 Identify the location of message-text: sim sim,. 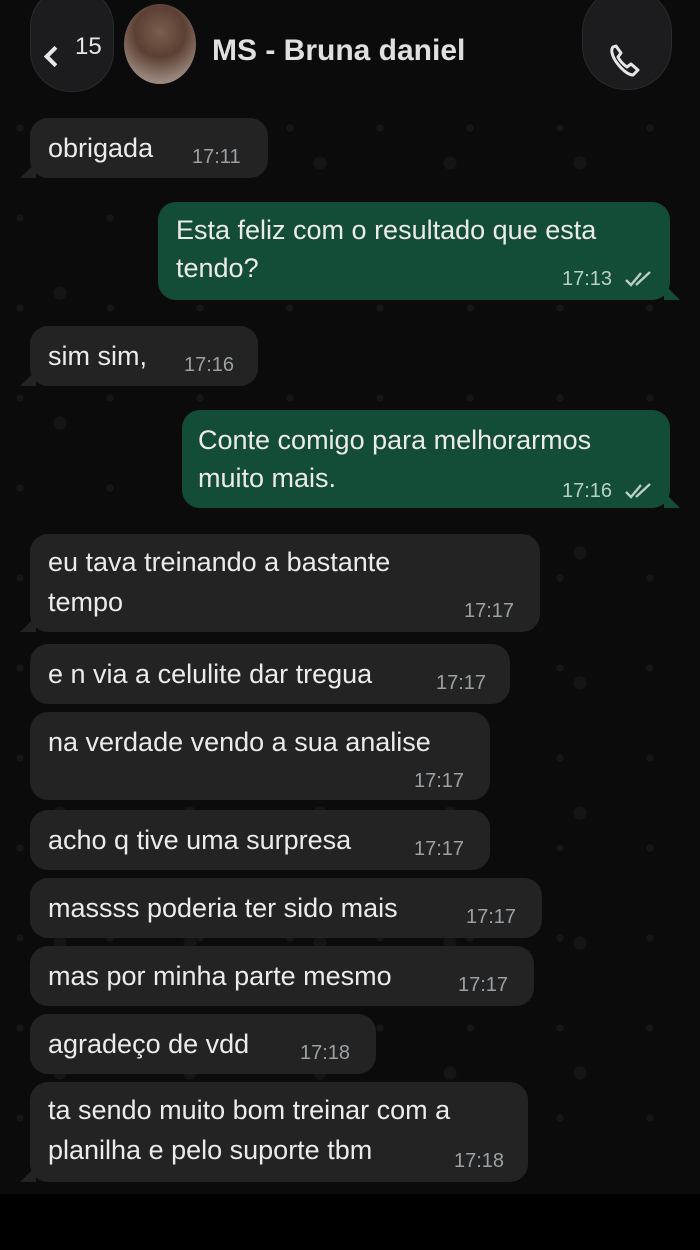
(97, 356).